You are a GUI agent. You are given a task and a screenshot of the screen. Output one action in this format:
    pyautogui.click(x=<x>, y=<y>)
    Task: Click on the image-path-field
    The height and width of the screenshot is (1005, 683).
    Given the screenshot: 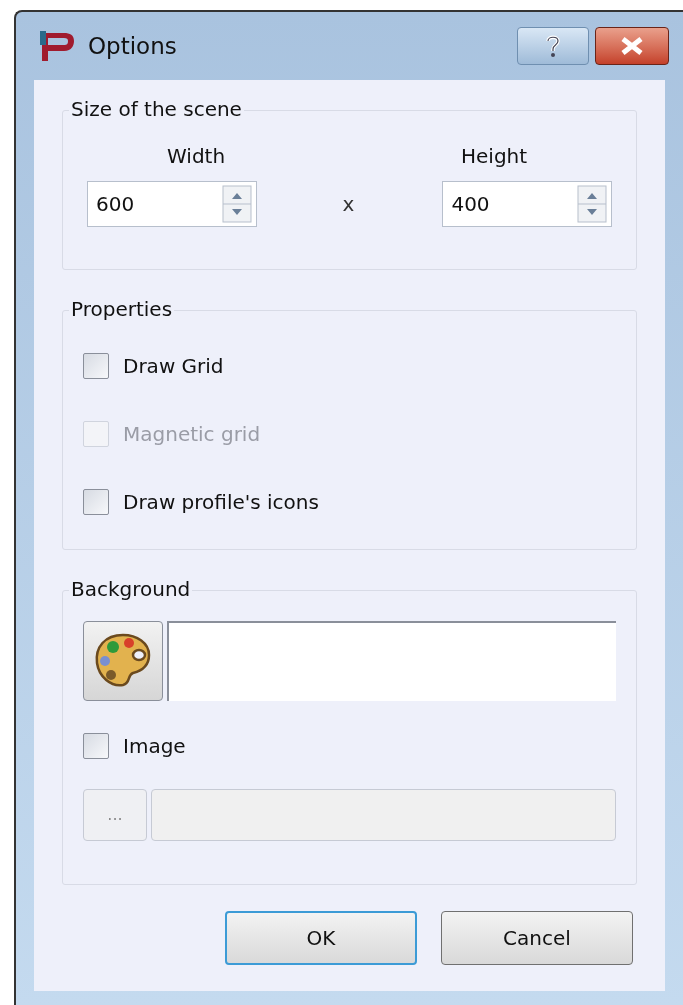 What is the action you would take?
    pyautogui.click(x=383, y=815)
    